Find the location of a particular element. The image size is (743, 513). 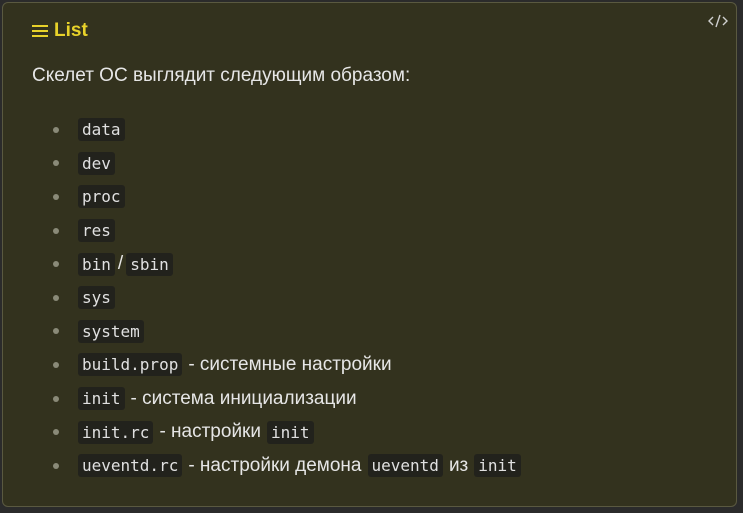

list-item: sys is located at coordinates (287, 298).